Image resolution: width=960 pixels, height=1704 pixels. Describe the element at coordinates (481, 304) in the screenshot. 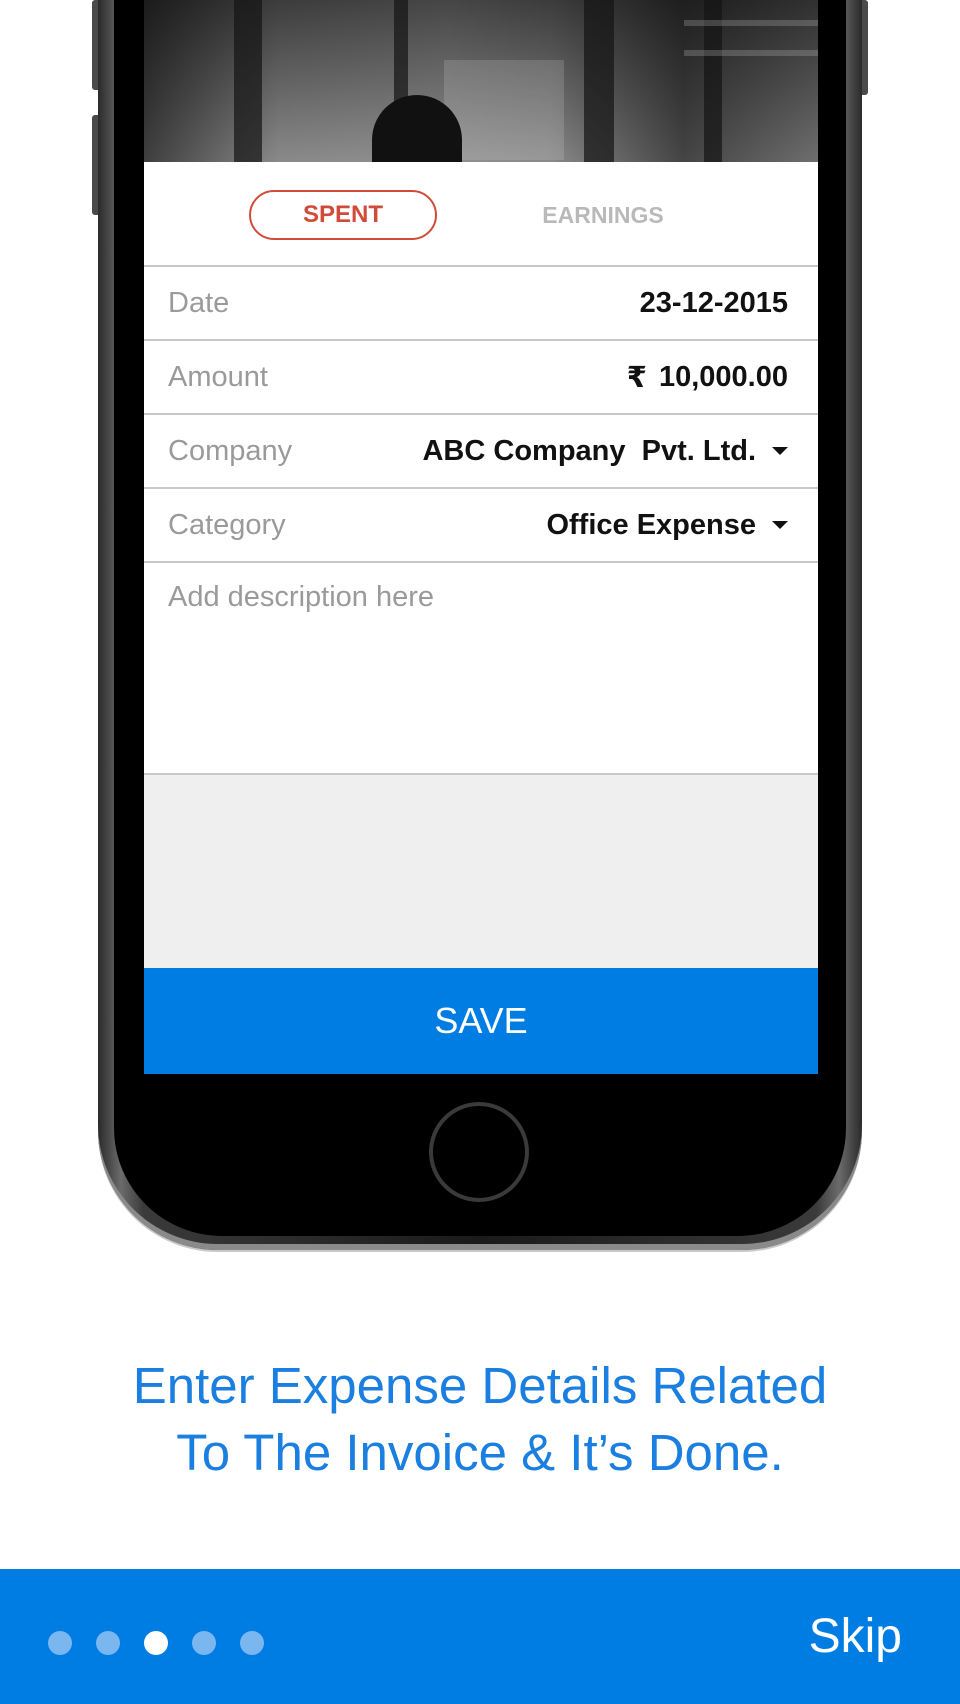

I see `date-row: Date 23-12-2015` at that location.